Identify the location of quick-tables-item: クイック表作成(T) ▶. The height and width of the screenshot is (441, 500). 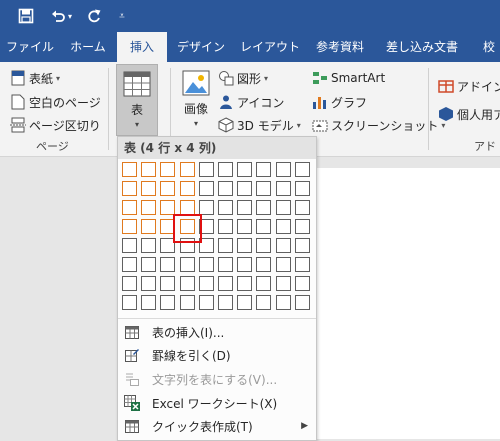
(217, 426).